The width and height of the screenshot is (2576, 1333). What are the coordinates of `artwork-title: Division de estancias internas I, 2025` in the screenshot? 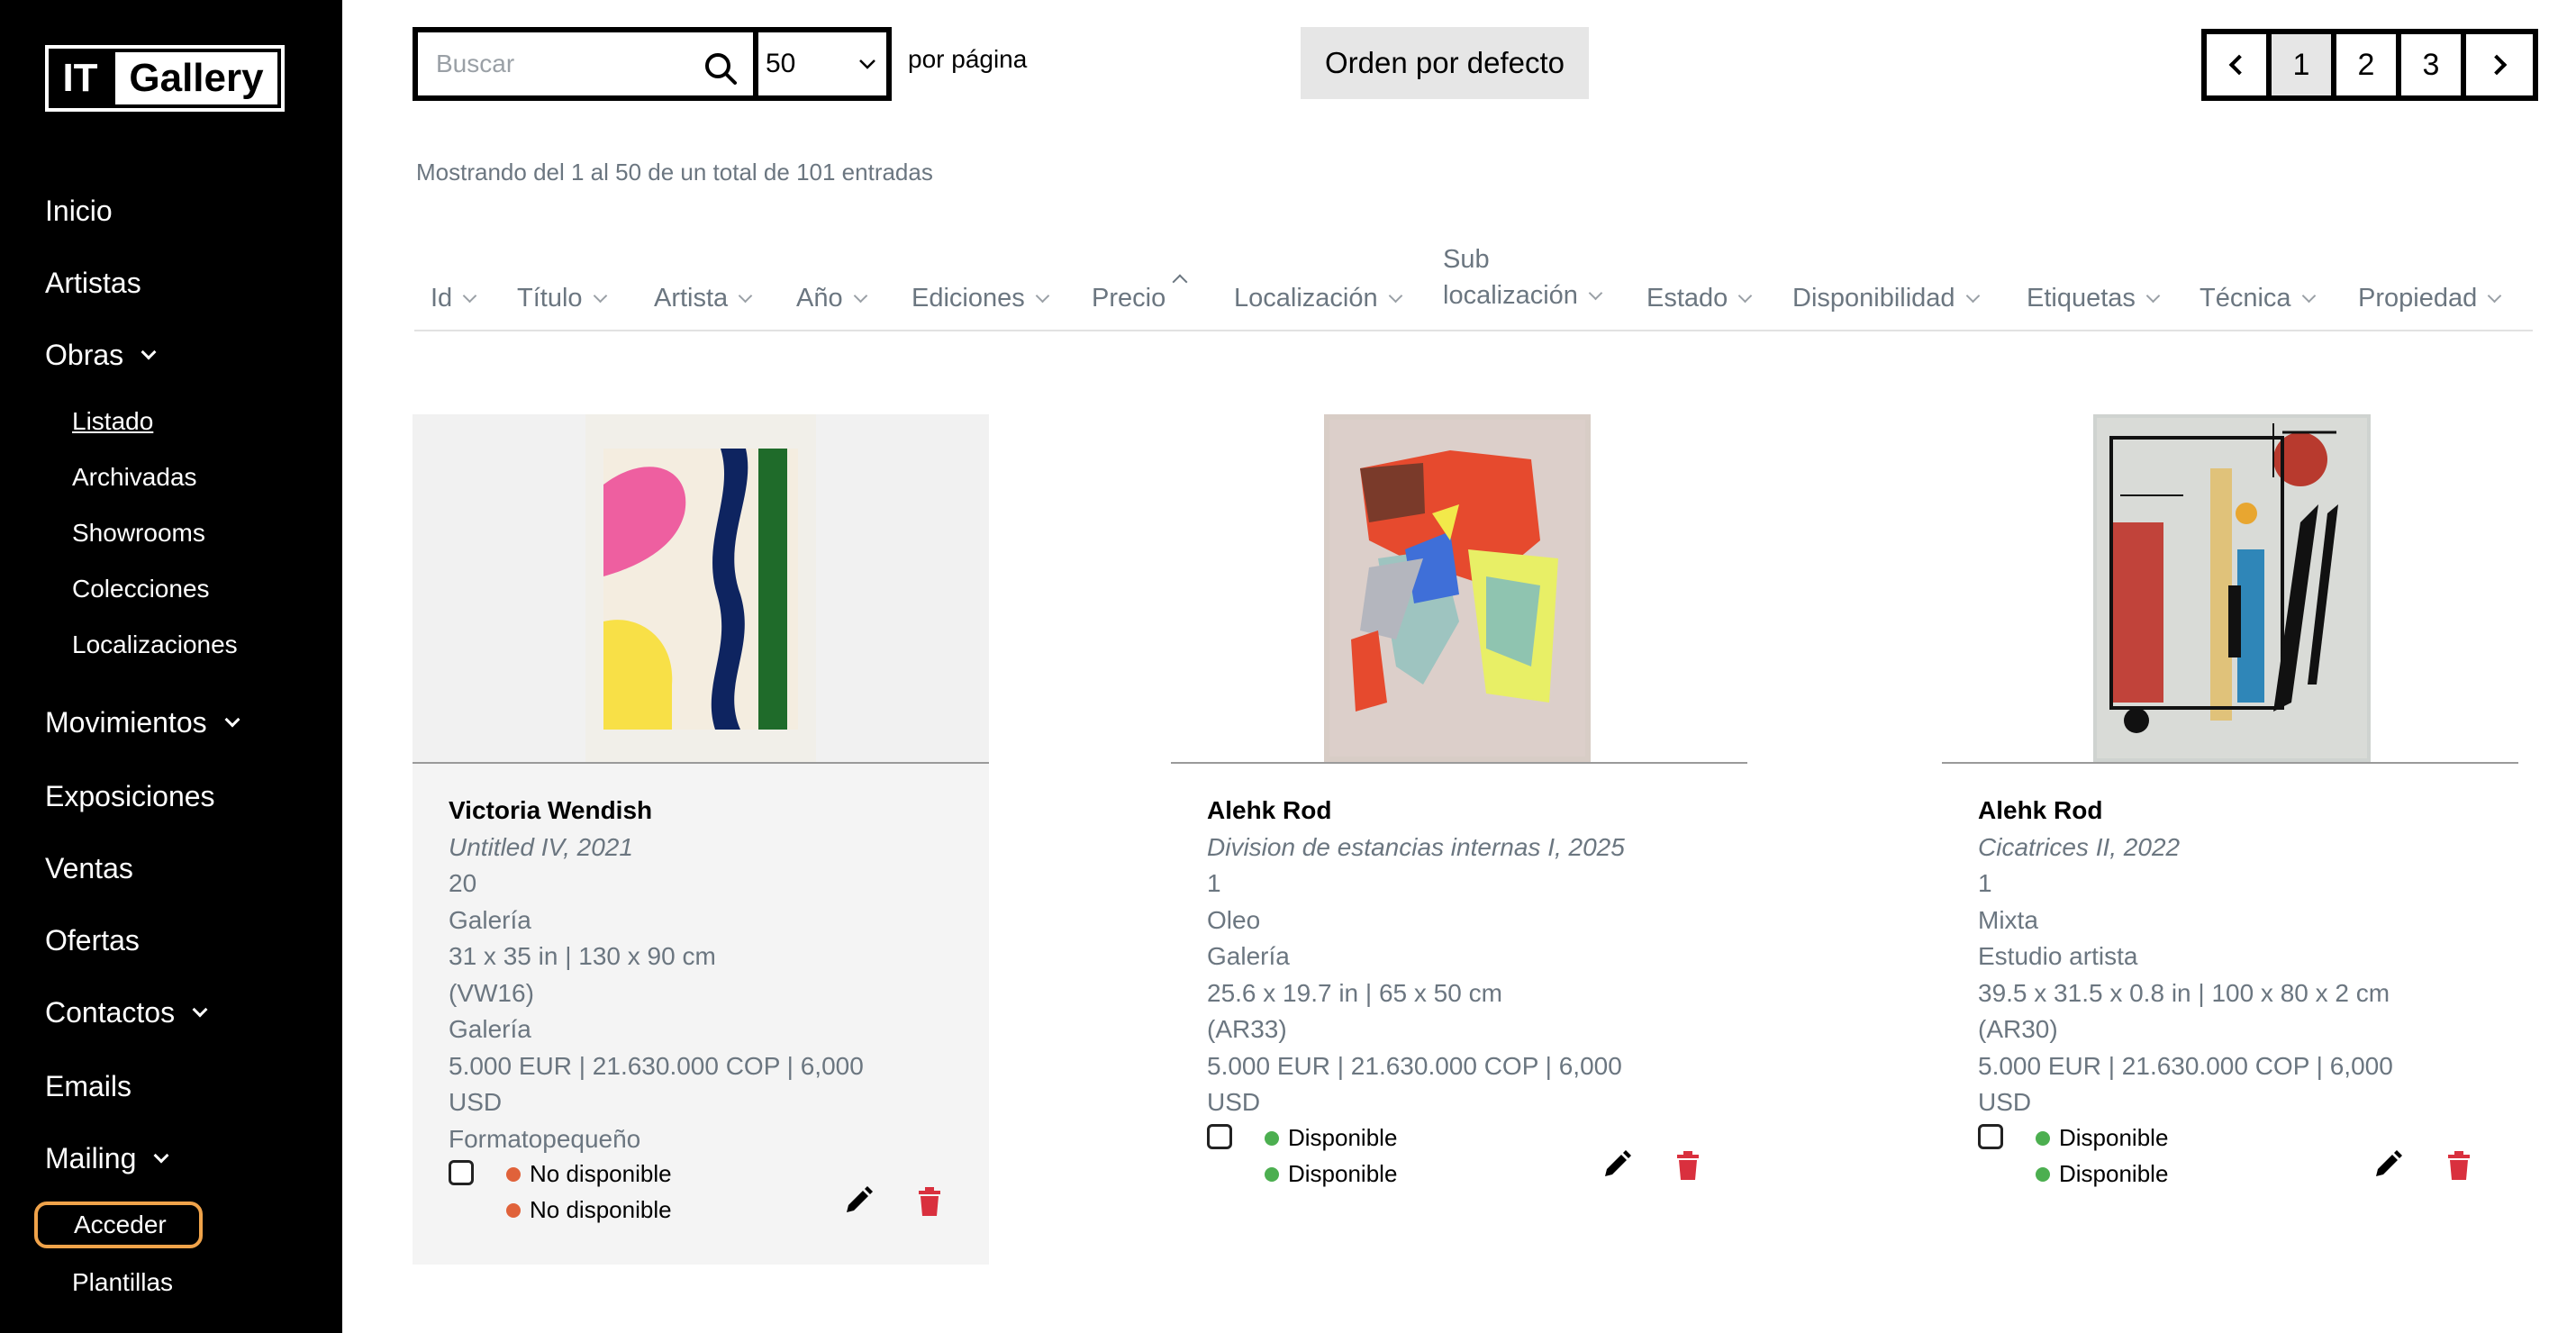 It's located at (1416, 848).